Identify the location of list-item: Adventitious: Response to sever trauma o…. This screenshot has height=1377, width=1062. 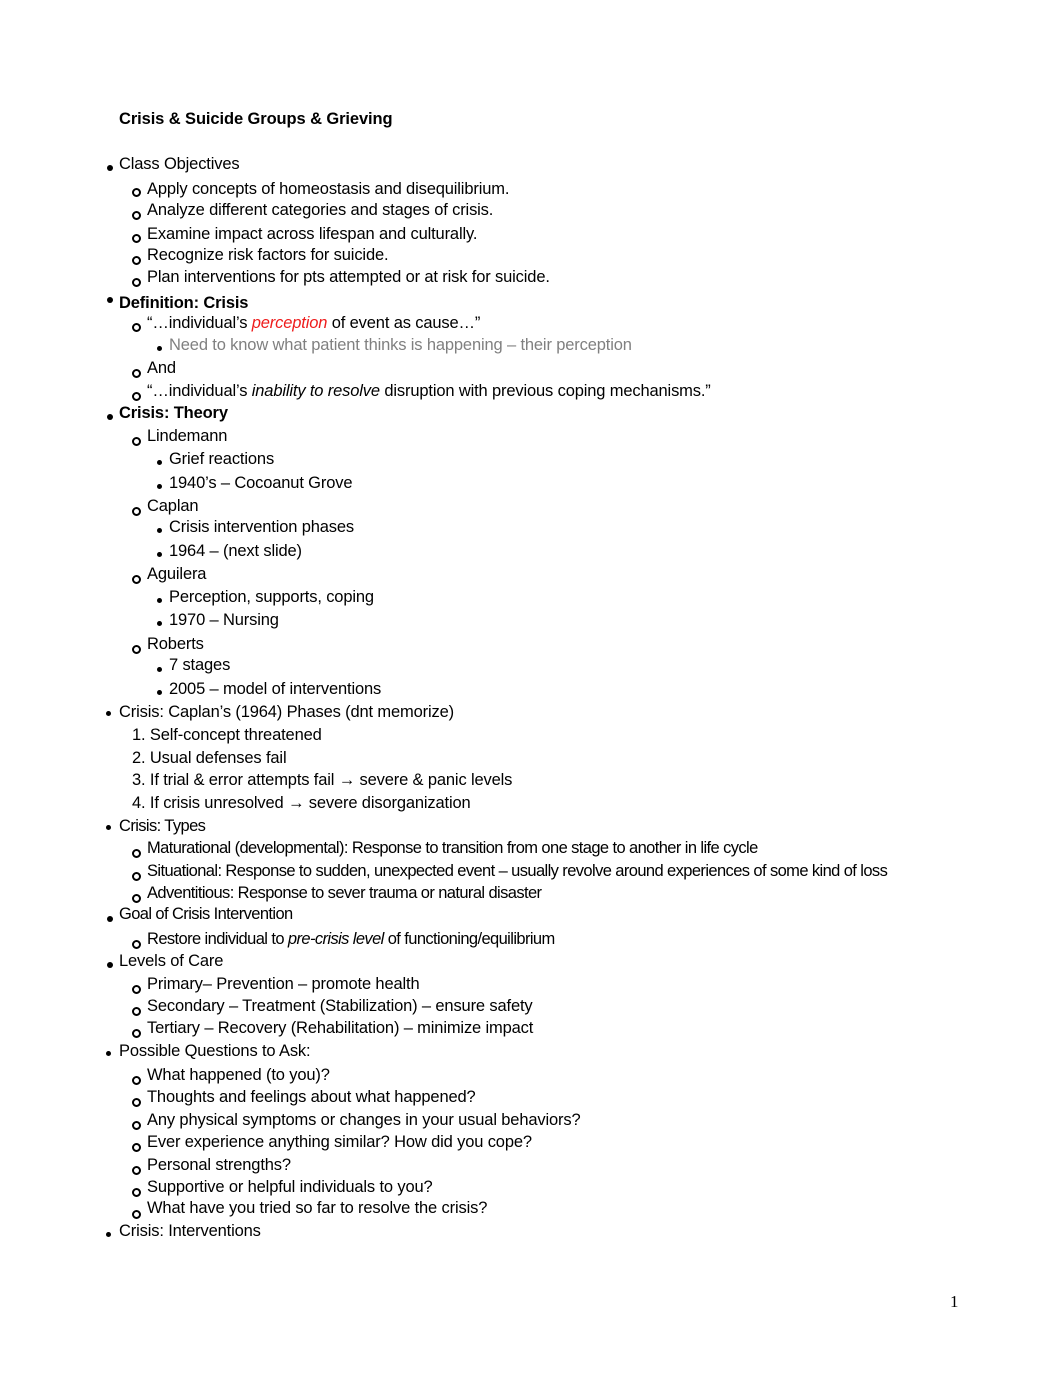
(344, 893).